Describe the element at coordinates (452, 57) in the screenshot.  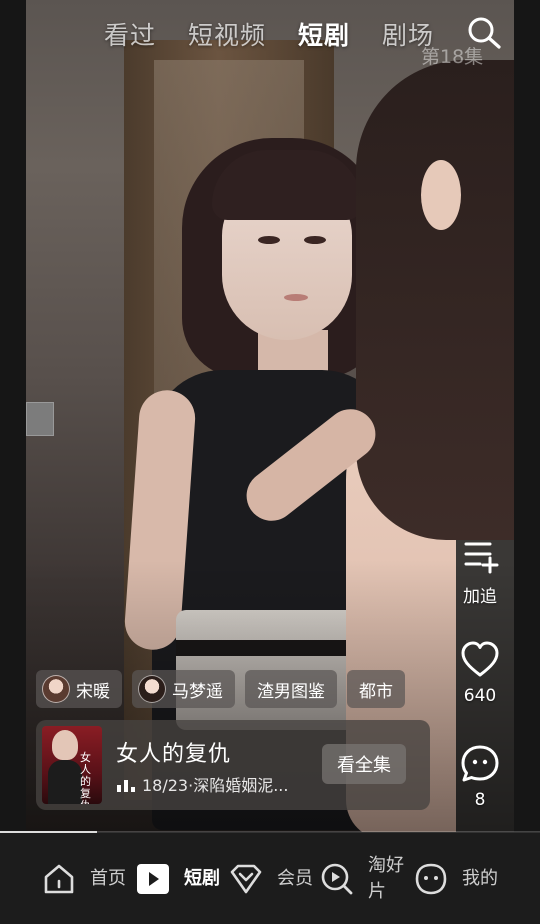
I see `episode-label: 第18集` at that location.